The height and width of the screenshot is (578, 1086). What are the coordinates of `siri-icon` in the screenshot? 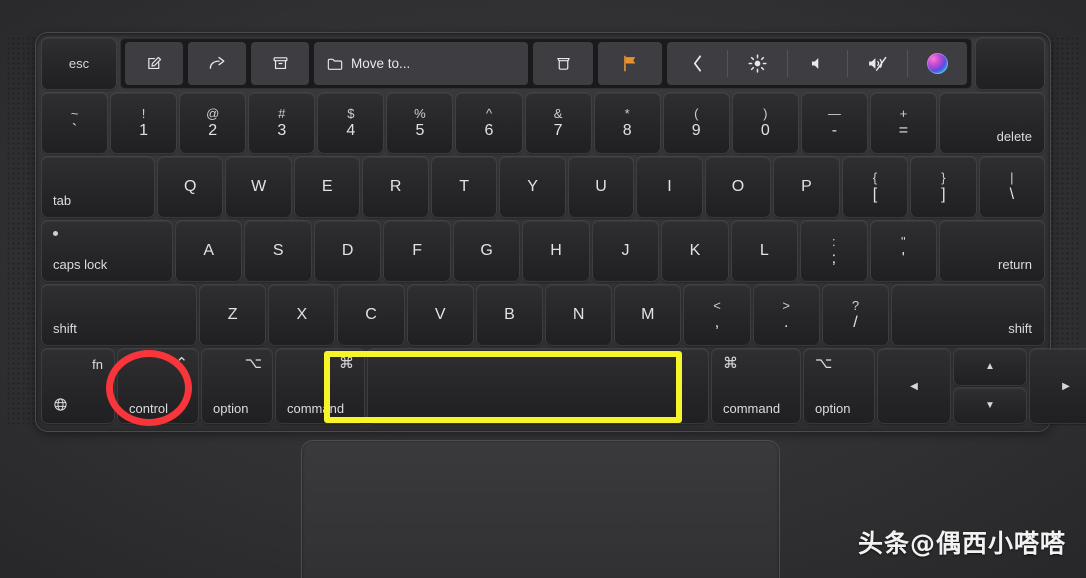 It's located at (937, 63).